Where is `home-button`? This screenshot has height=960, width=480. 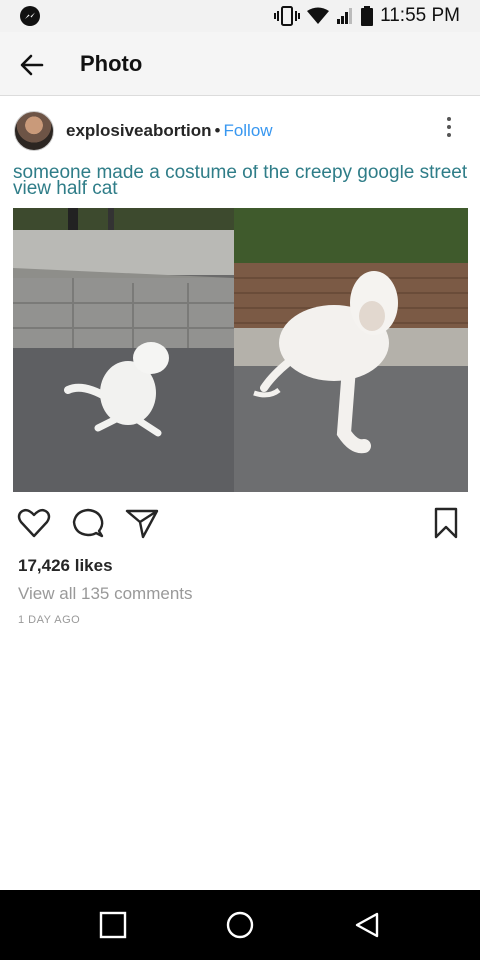 home-button is located at coordinates (240, 925).